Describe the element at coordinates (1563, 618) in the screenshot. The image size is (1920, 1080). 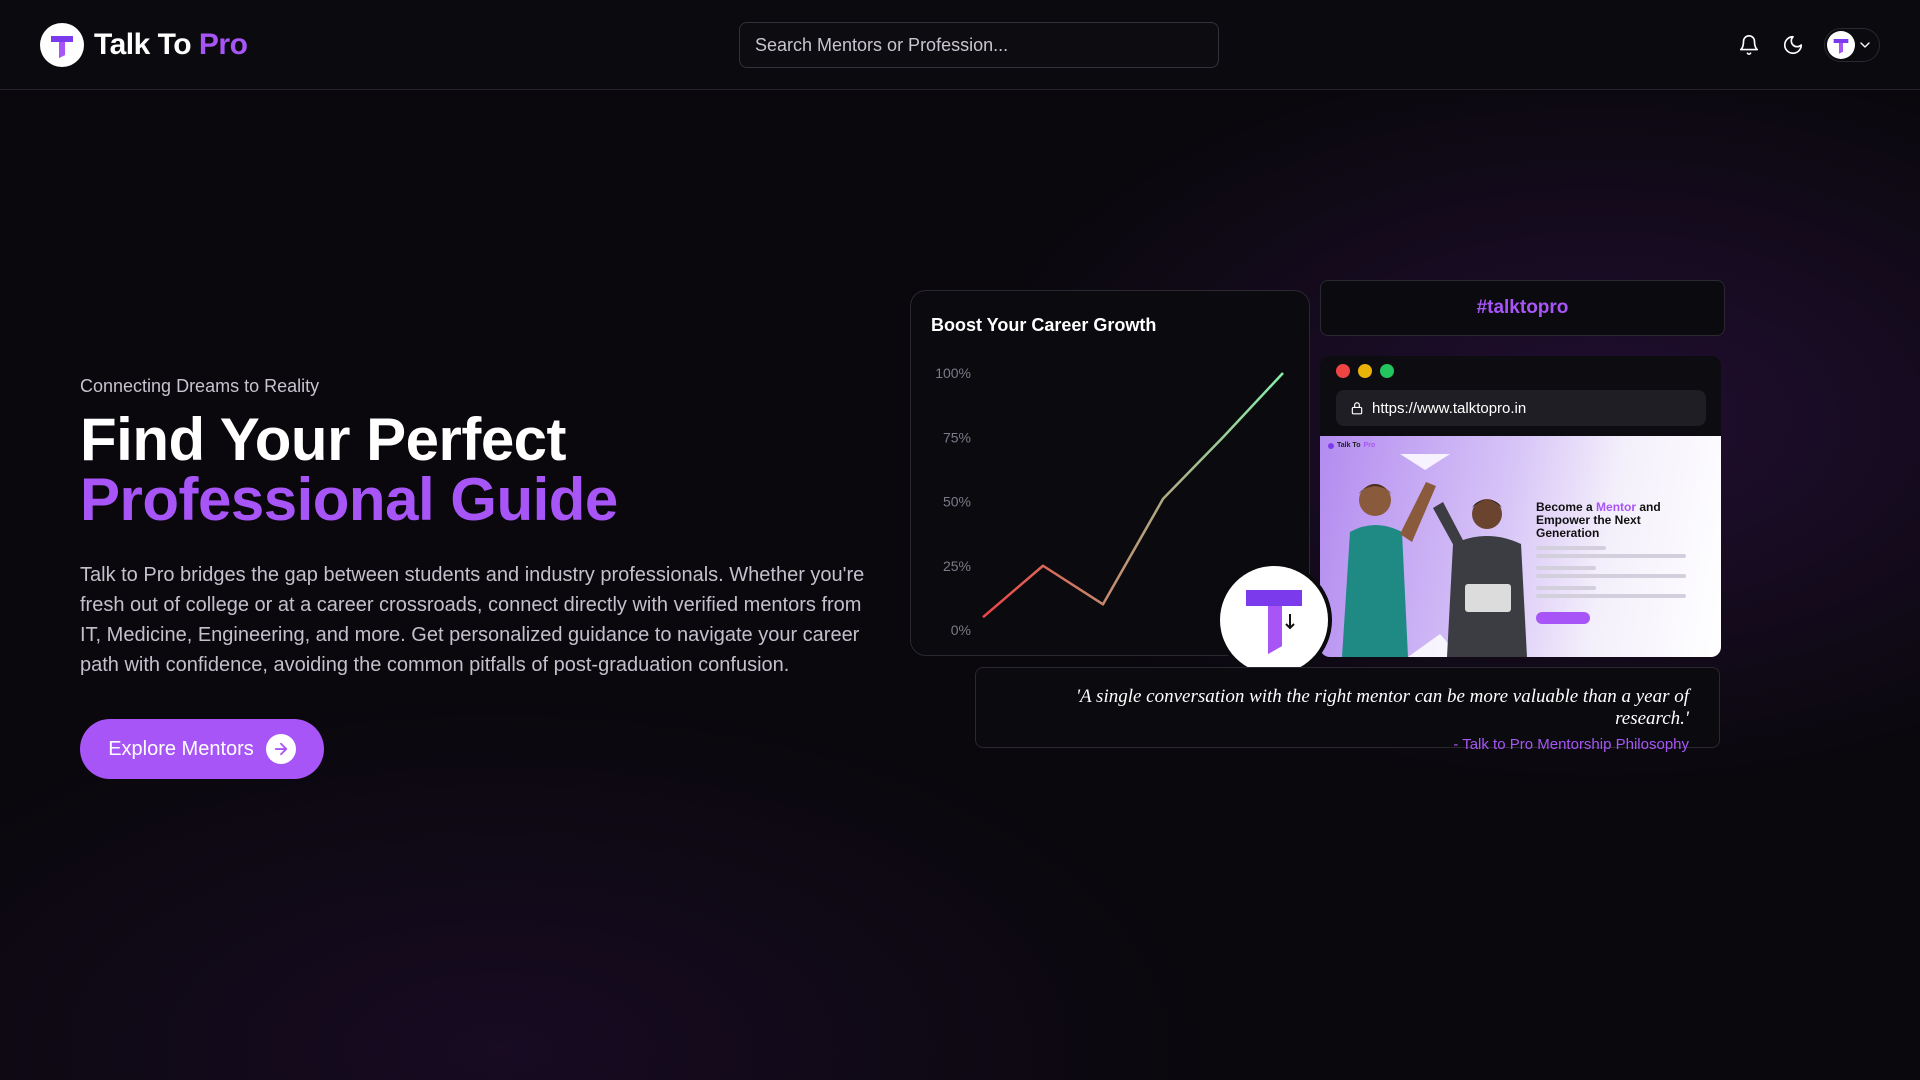
I see `preview-cta-button` at that location.